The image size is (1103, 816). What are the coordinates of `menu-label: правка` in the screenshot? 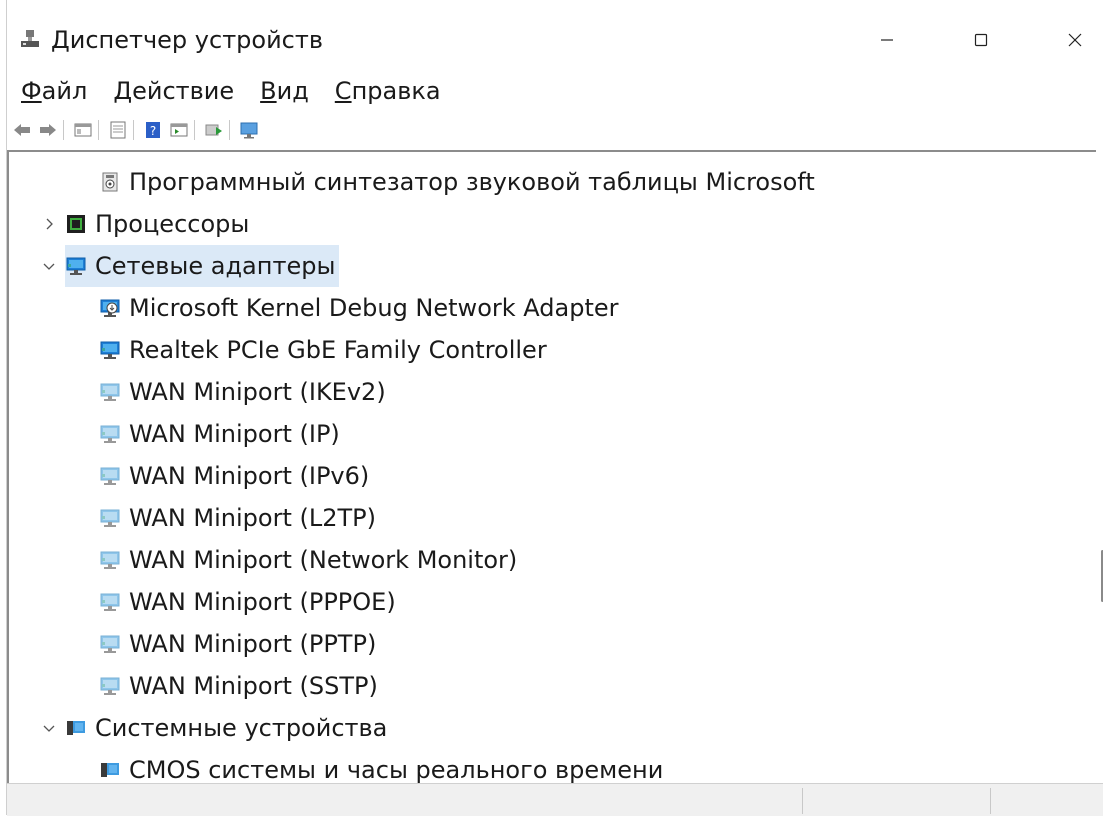 It's located at (396, 91).